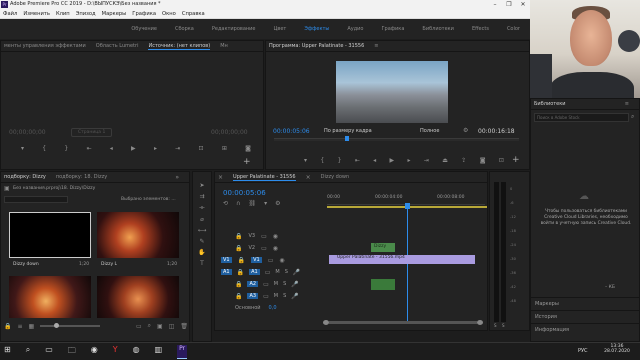  What do you see at coordinates (184, 29) in the screenshot?
I see `workspace-assembly: Сборка` at bounding box center [184, 29].